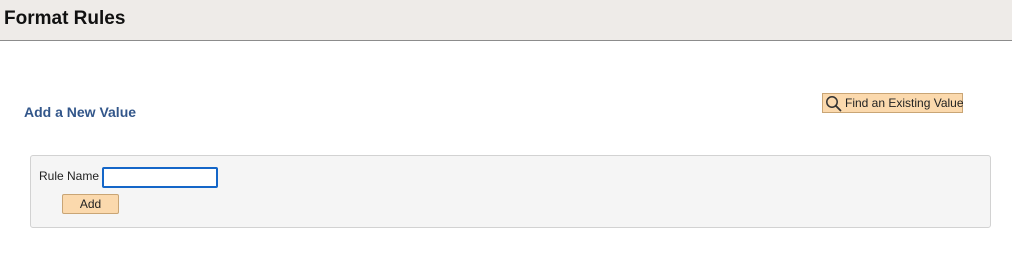 This screenshot has height=272, width=1012. What do you see at coordinates (65, 18) in the screenshot?
I see `page-title: Format Rules` at bounding box center [65, 18].